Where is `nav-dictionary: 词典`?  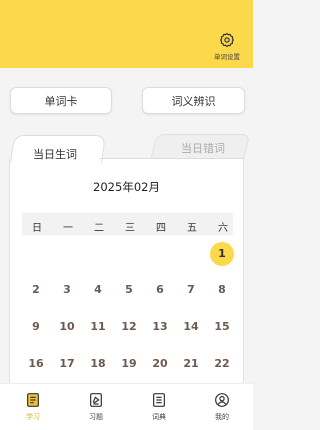 nav-dictionary: 词典 is located at coordinates (159, 407).